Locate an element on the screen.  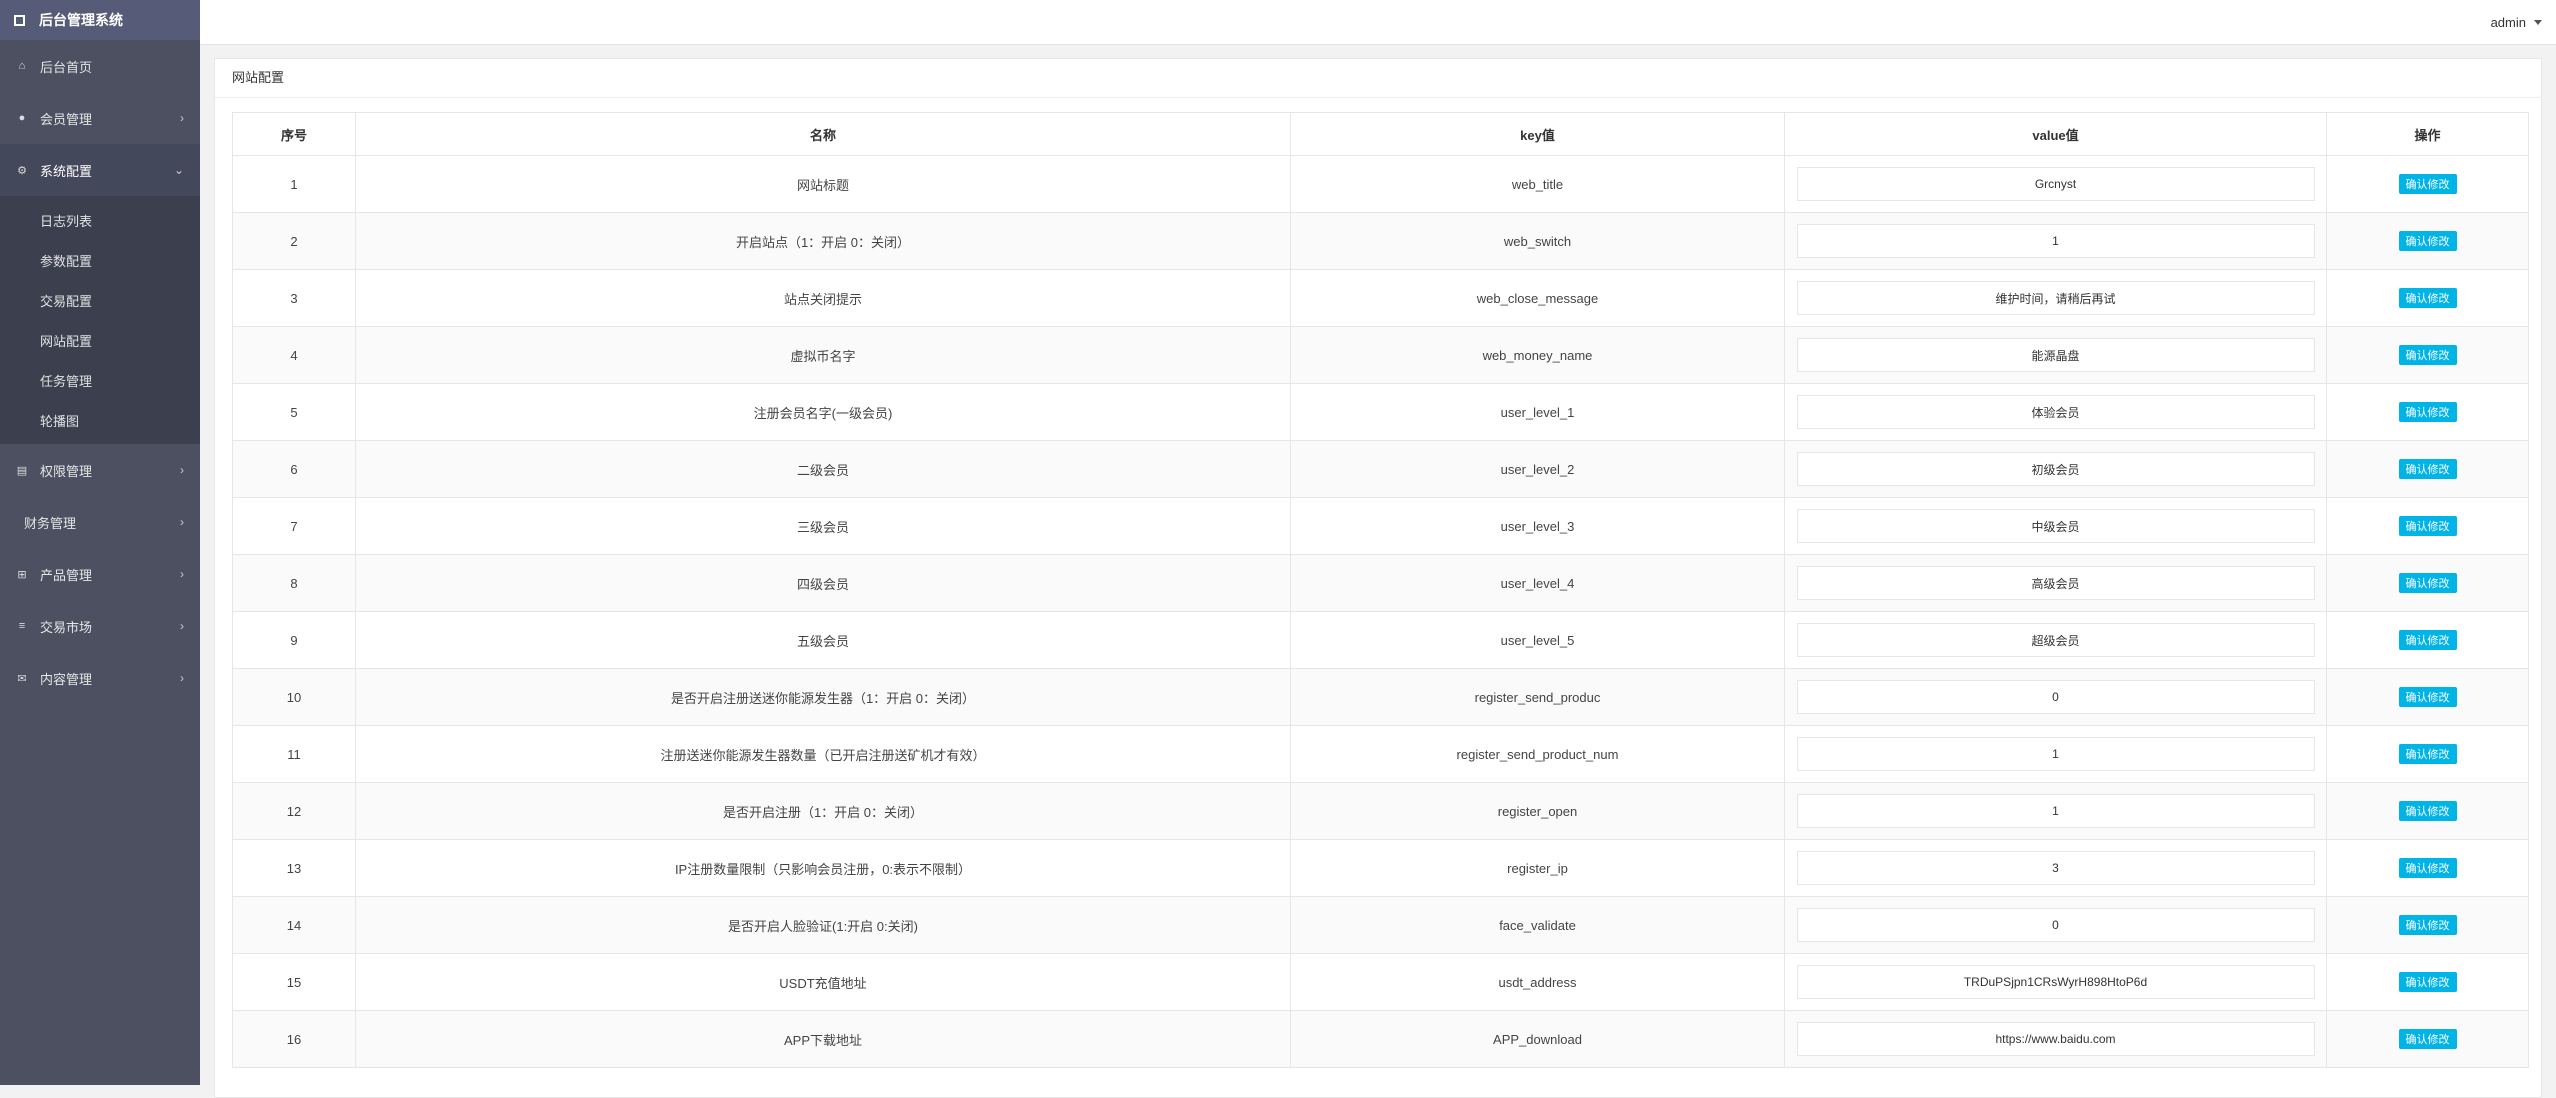
caret-down-icon is located at coordinates (2538, 22).